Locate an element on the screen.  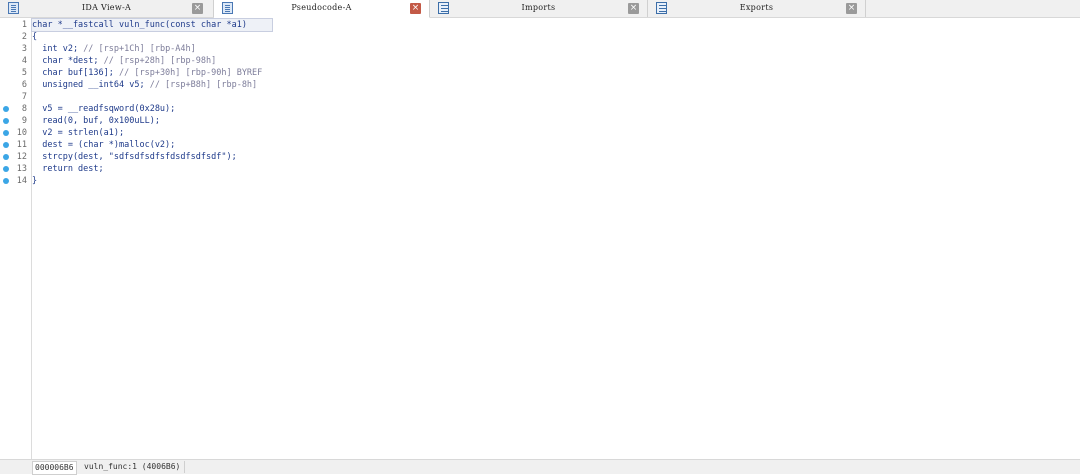
code-text: read(0, buf, 0x100uLL); is located at coordinates (96, 121).